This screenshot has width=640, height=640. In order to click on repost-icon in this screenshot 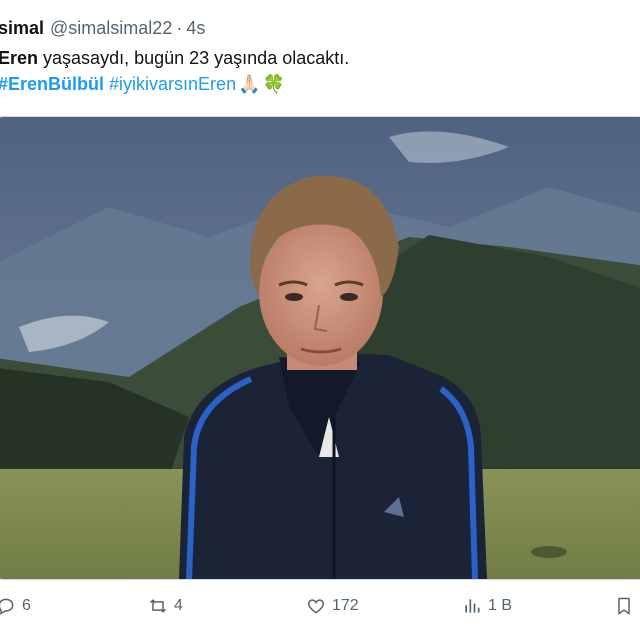, I will do `click(158, 606)`.